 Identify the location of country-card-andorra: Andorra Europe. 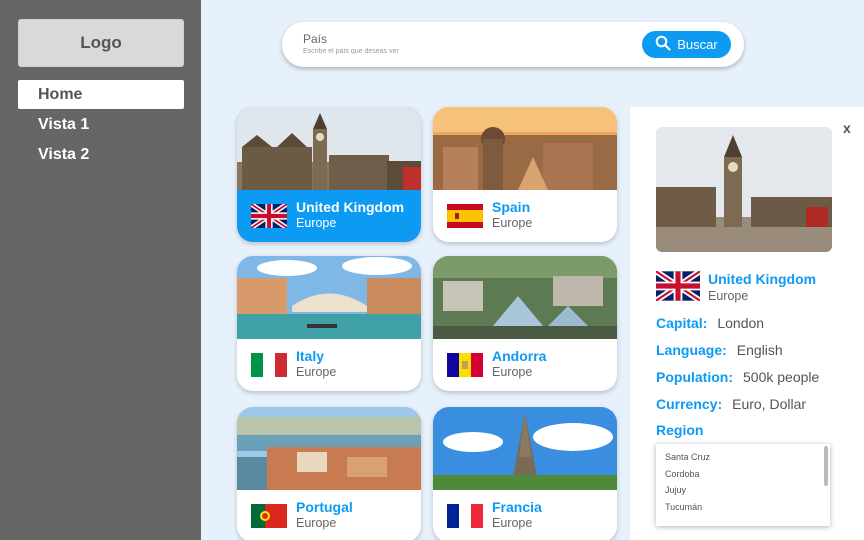
(525, 323).